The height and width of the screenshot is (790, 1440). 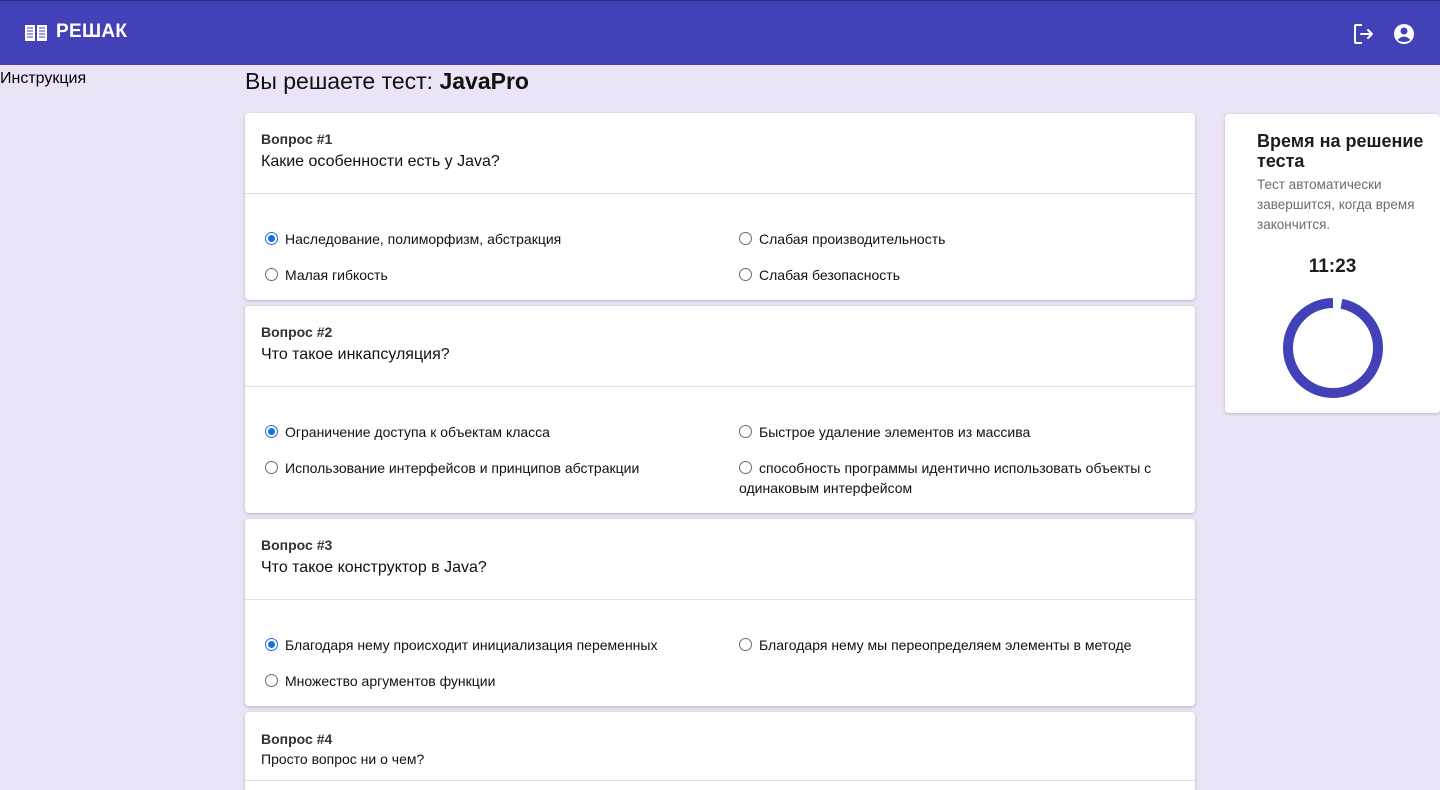 I want to click on timer-countdown: 11:23, so click(x=1332, y=266).